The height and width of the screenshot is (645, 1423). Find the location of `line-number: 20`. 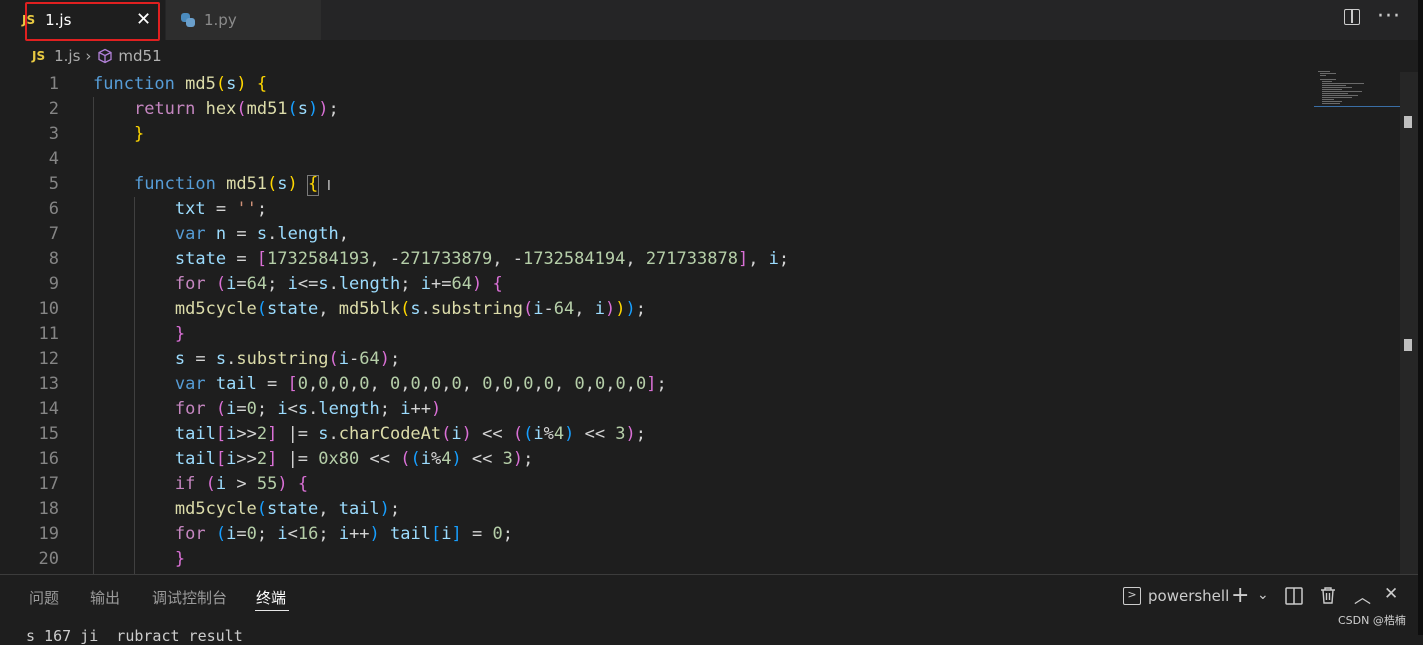

line-number: 20 is located at coordinates (48, 559).